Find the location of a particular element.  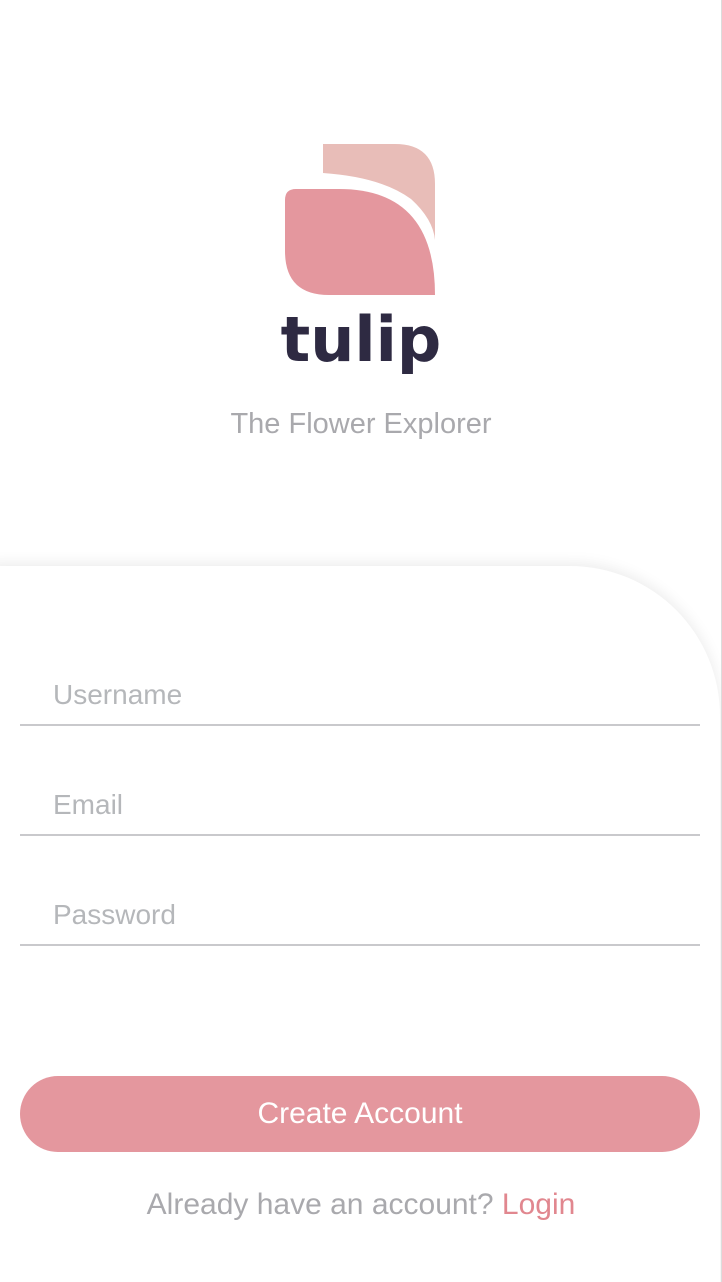

front-petal-shape is located at coordinates (360, 242).